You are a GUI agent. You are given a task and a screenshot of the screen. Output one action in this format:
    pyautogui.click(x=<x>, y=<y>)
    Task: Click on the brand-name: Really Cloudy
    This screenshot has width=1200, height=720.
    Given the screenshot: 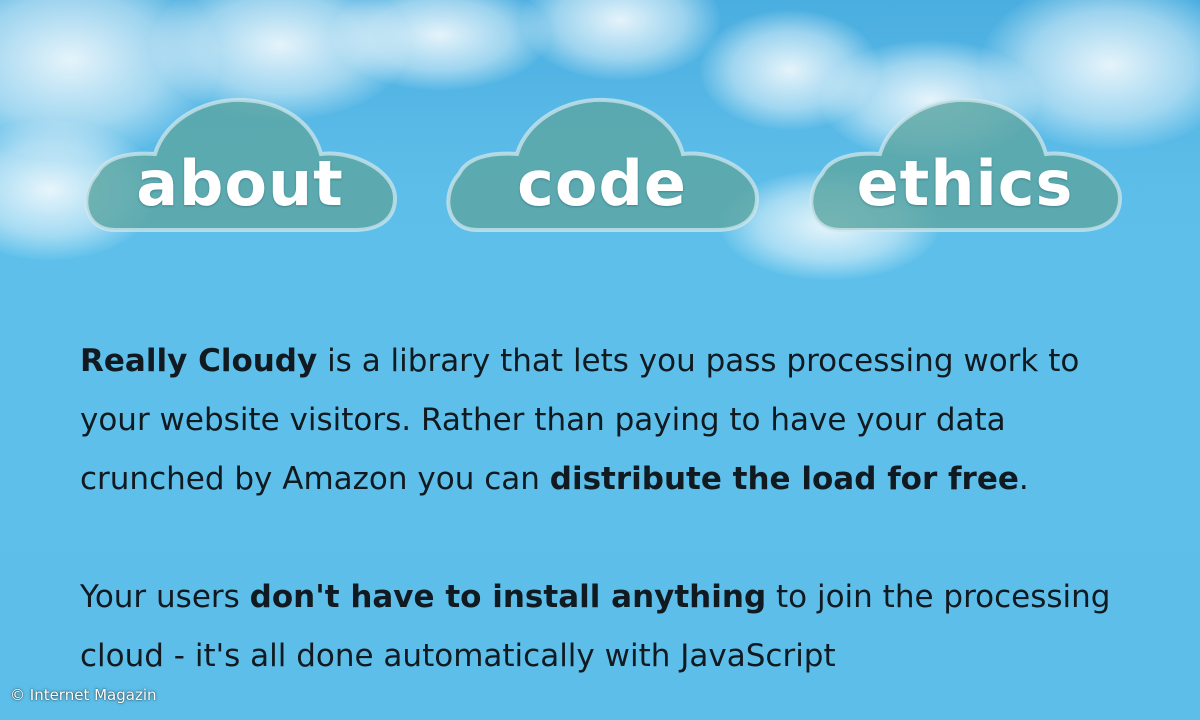 What is the action you would take?
    pyautogui.click(x=199, y=361)
    